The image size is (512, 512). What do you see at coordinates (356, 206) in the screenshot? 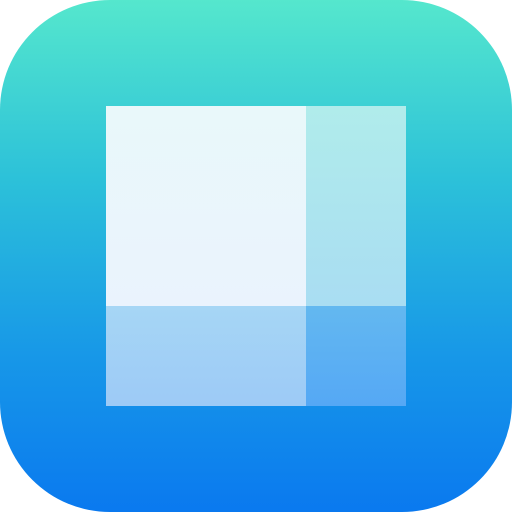
I see `grid-tile-right` at bounding box center [356, 206].